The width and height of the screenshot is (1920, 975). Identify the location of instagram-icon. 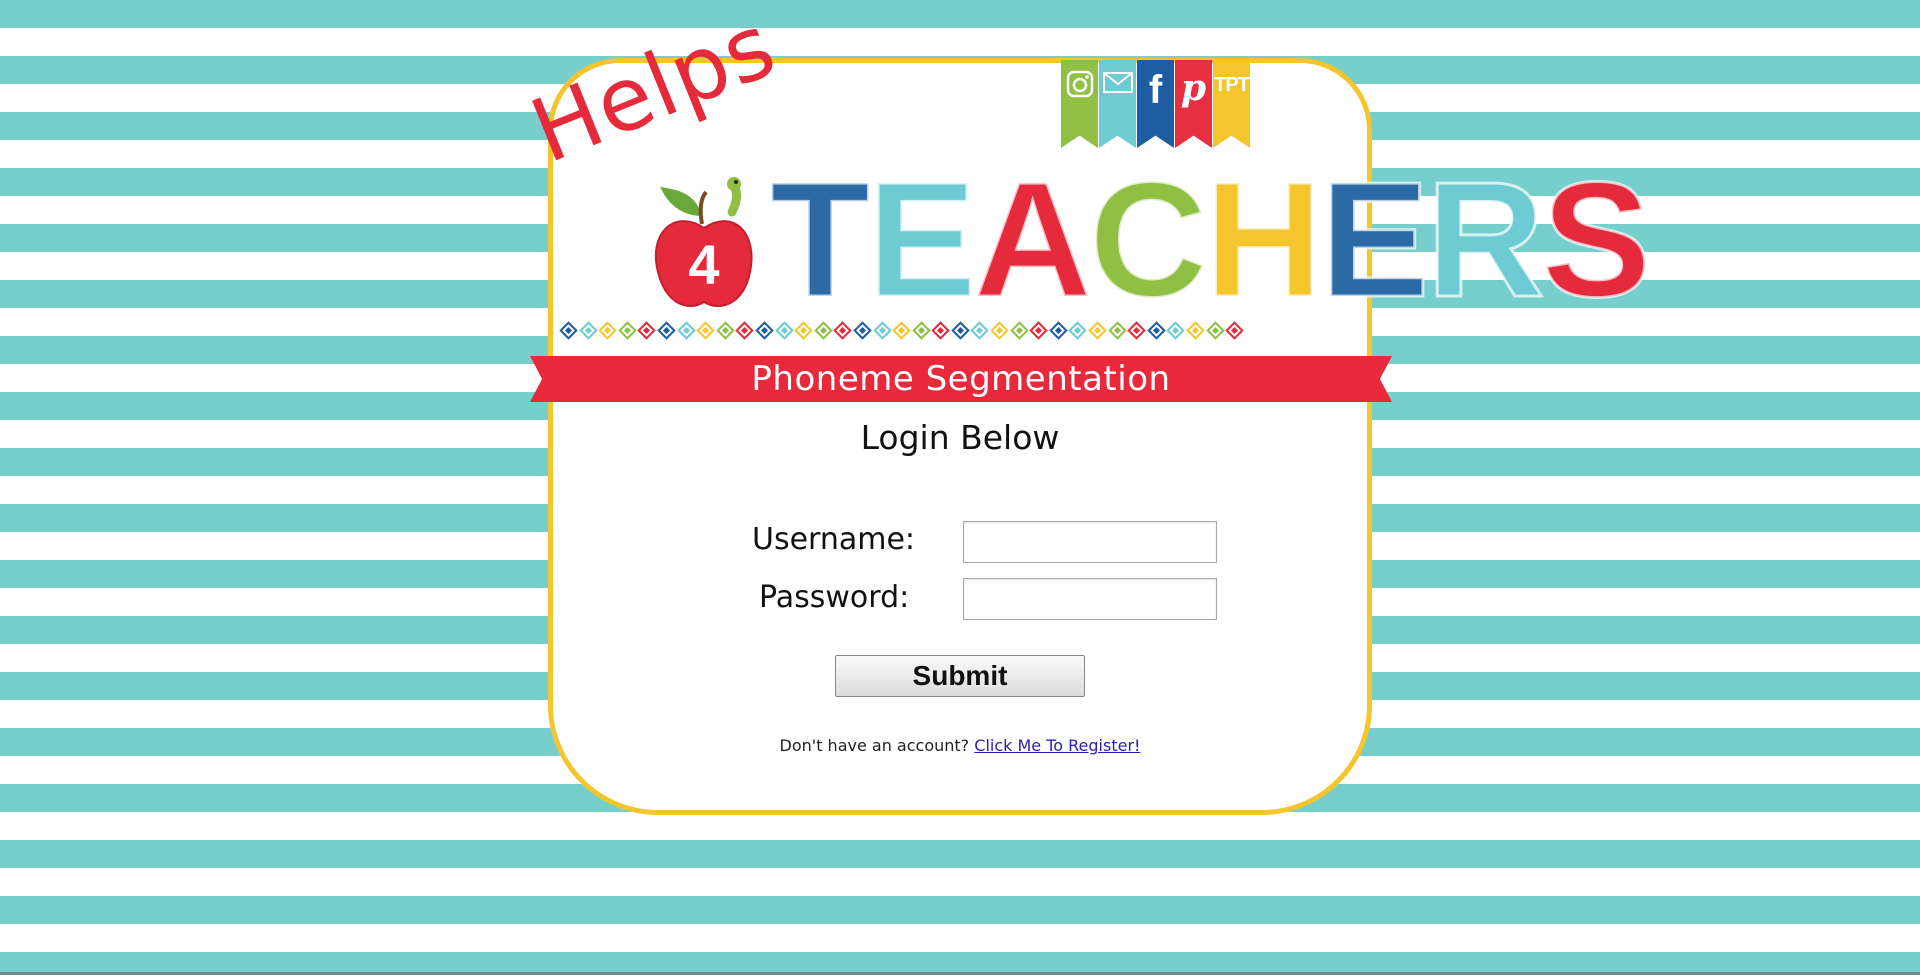
(1080, 109).